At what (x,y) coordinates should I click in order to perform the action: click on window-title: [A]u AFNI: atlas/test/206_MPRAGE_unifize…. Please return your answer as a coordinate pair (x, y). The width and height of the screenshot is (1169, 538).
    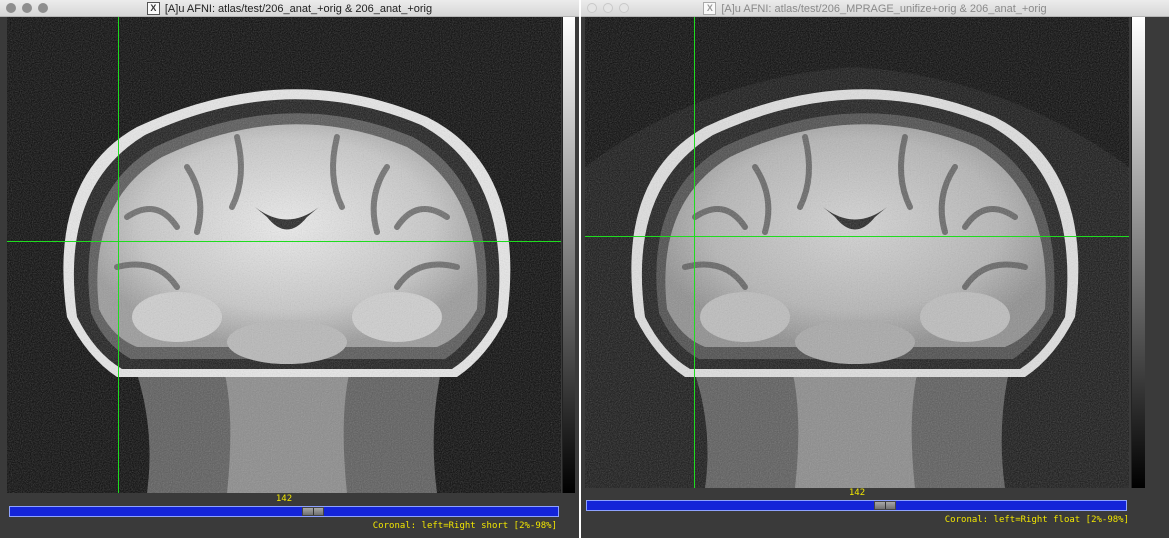
    Looking at the image, I should click on (884, 8).